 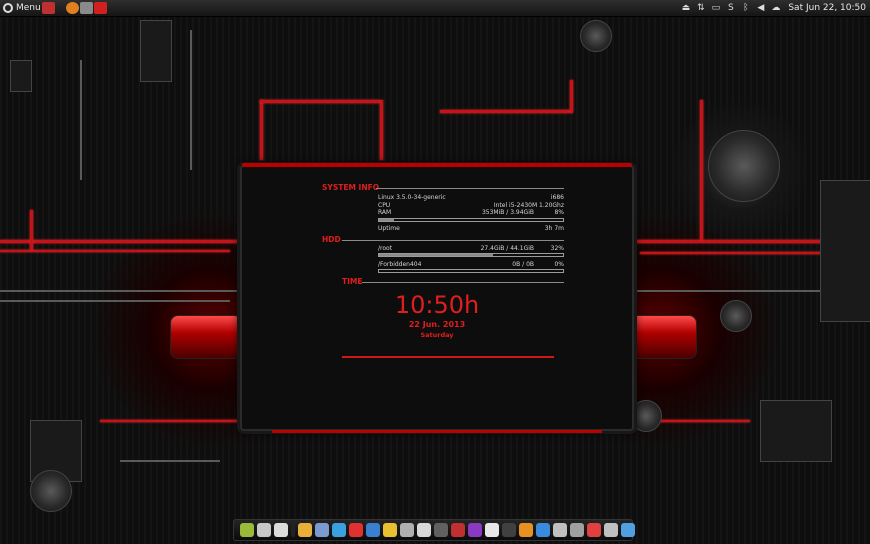 I want to click on drive-row: /root 27.4GiB / 44.1GiB 32%, so click(x=471, y=249).